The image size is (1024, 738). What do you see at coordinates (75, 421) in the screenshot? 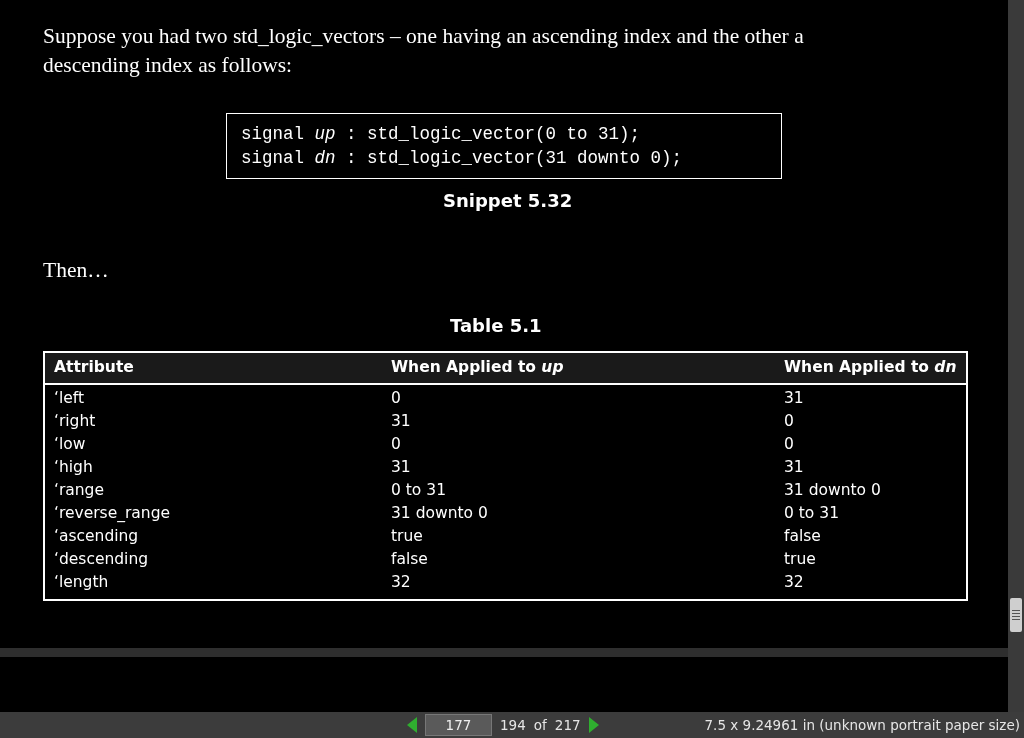
I see `table-cell-text: ‘right` at bounding box center [75, 421].